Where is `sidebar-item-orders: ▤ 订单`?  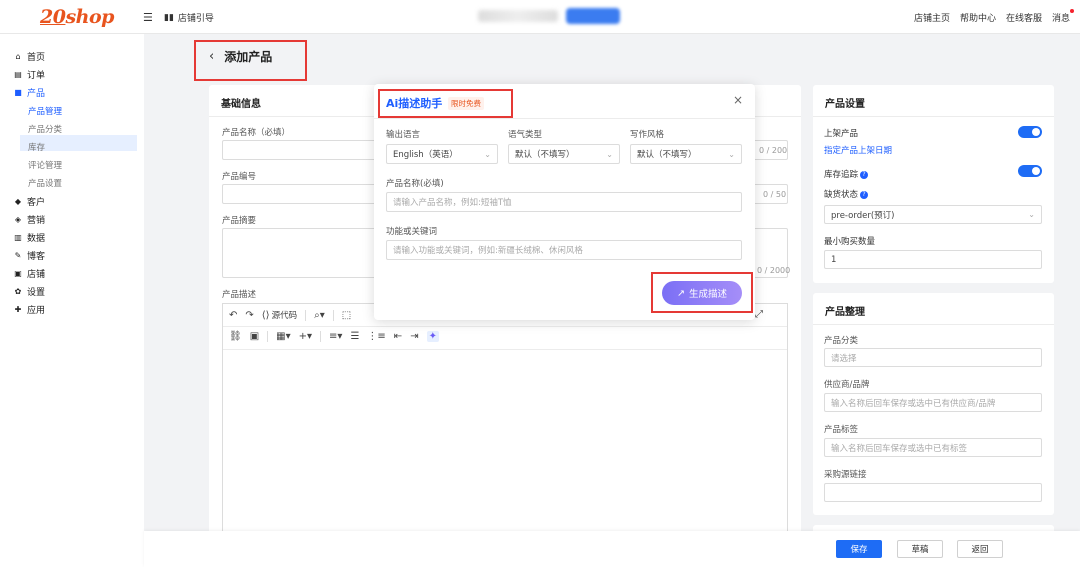
sidebar-item-orders: ▤ 订单 is located at coordinates (29, 74).